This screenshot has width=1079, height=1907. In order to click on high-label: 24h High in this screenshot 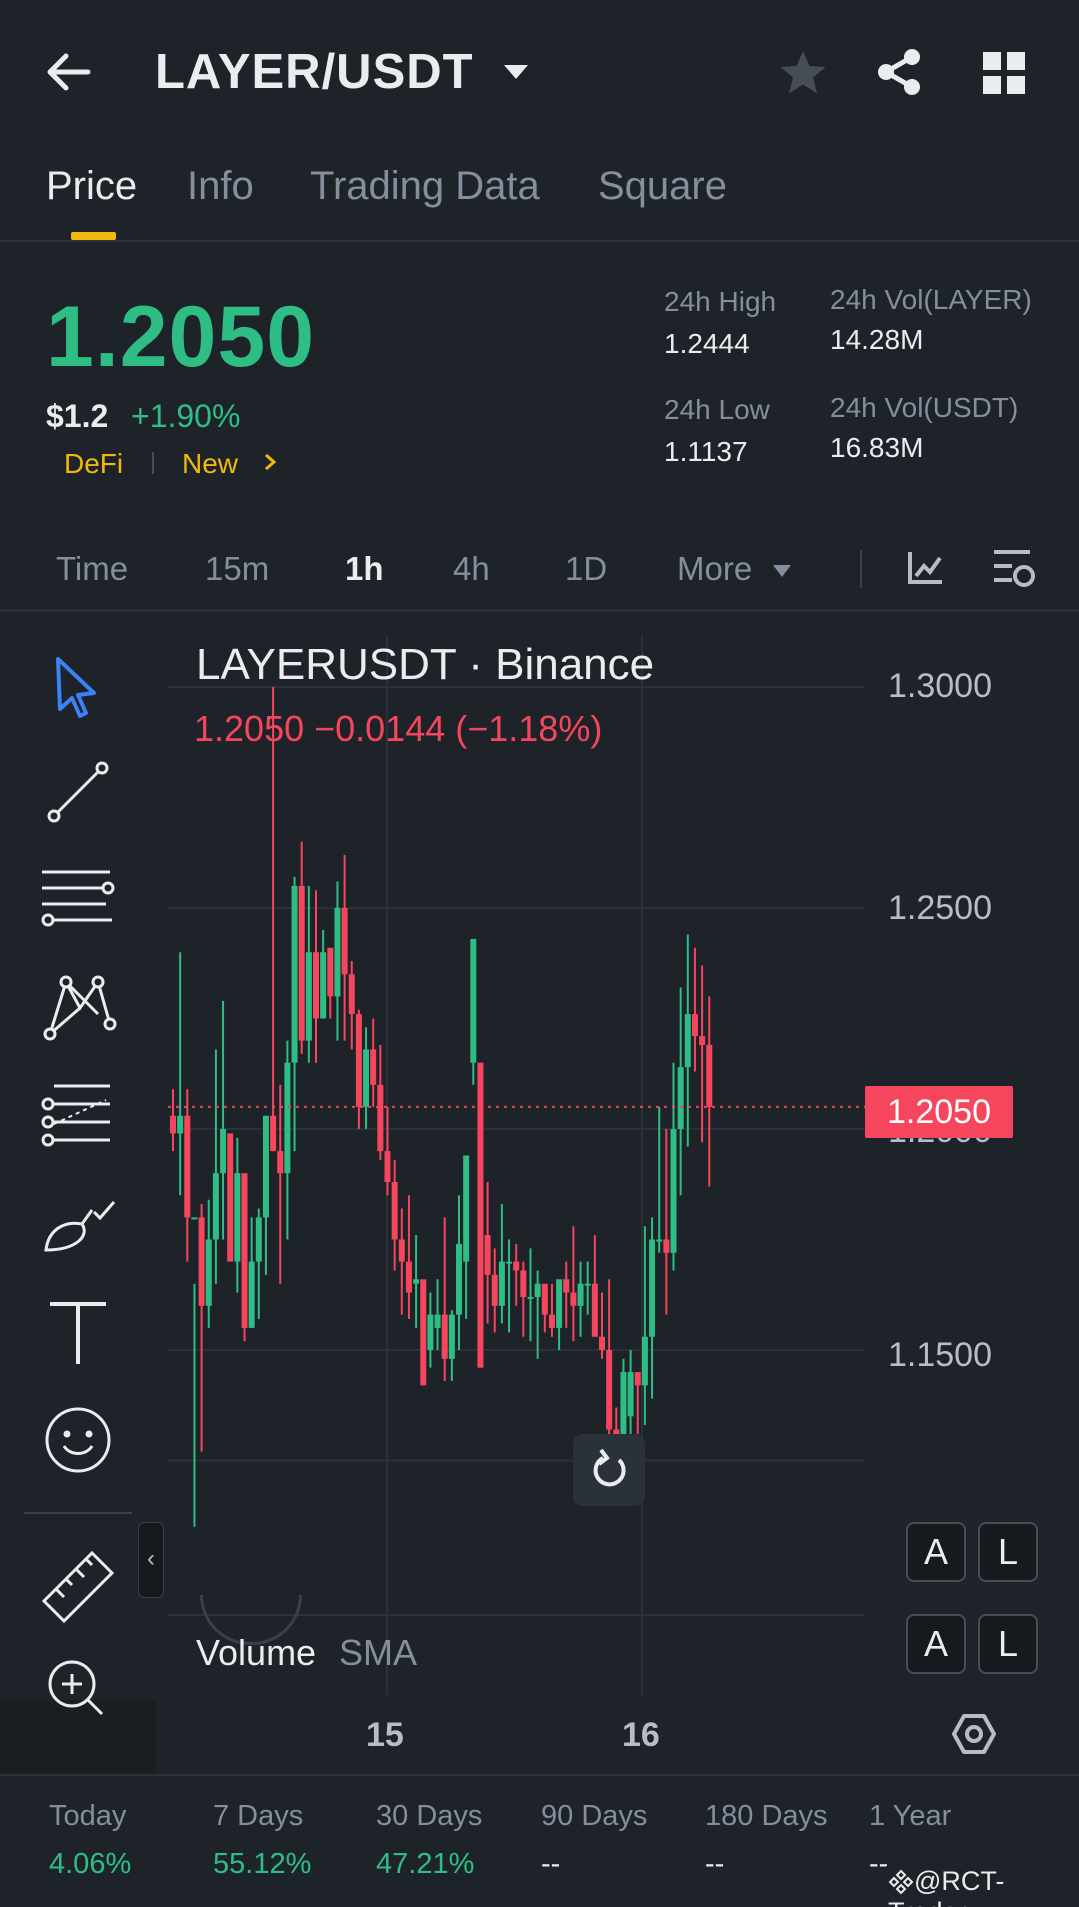, I will do `click(720, 301)`.